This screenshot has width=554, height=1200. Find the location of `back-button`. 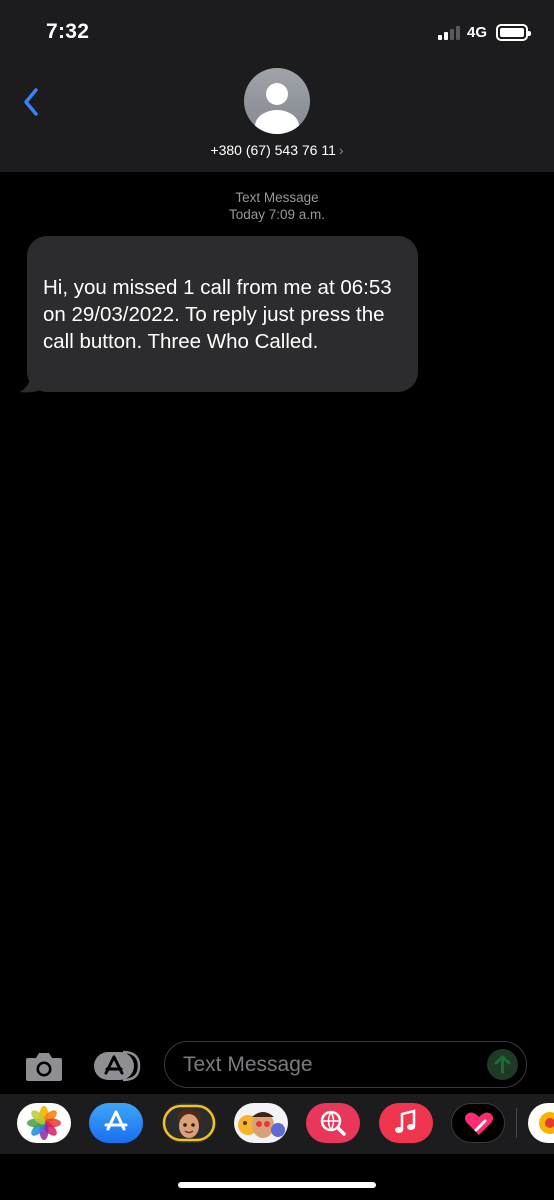

back-button is located at coordinates (32, 102).